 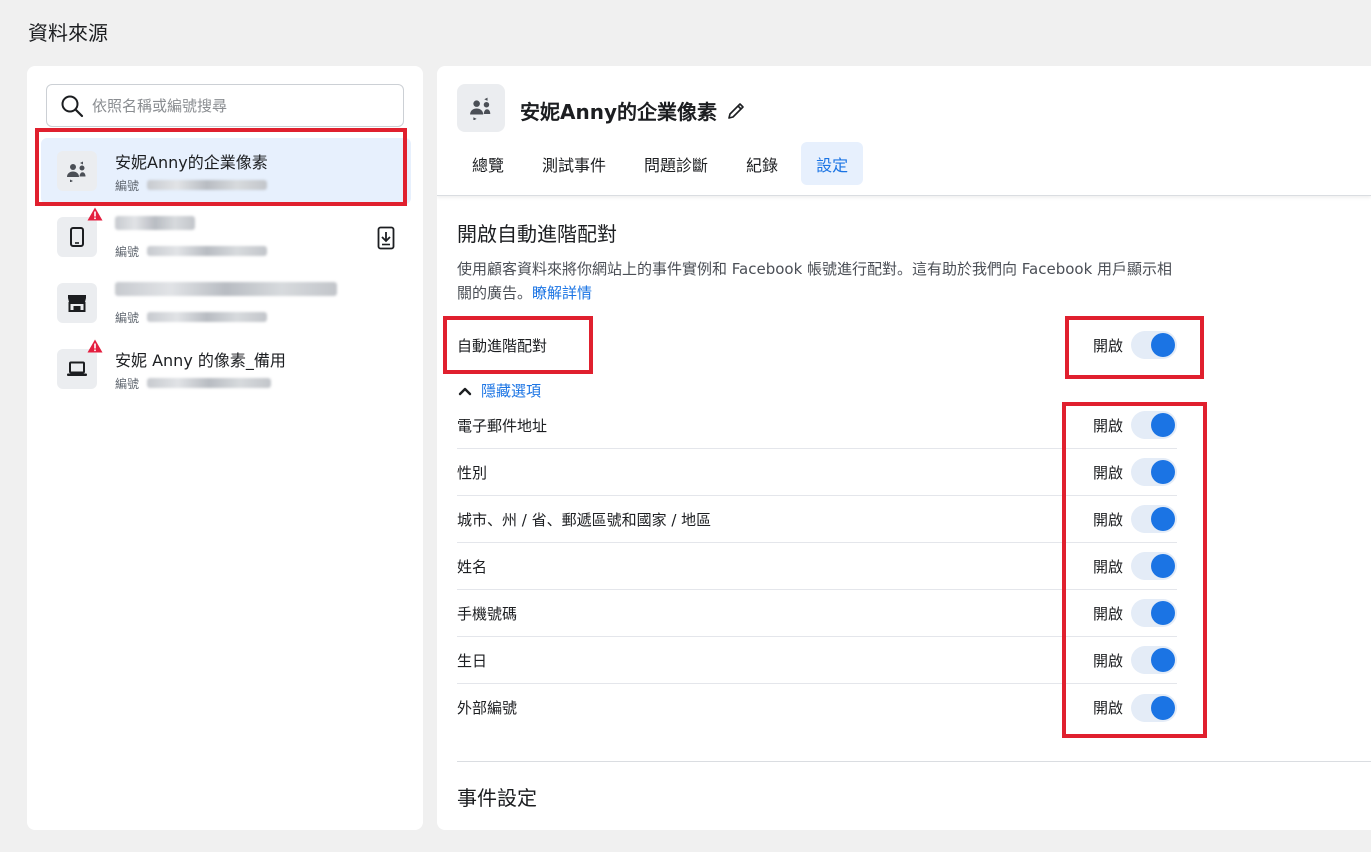 I want to click on phone-toggle, so click(x=1154, y=613).